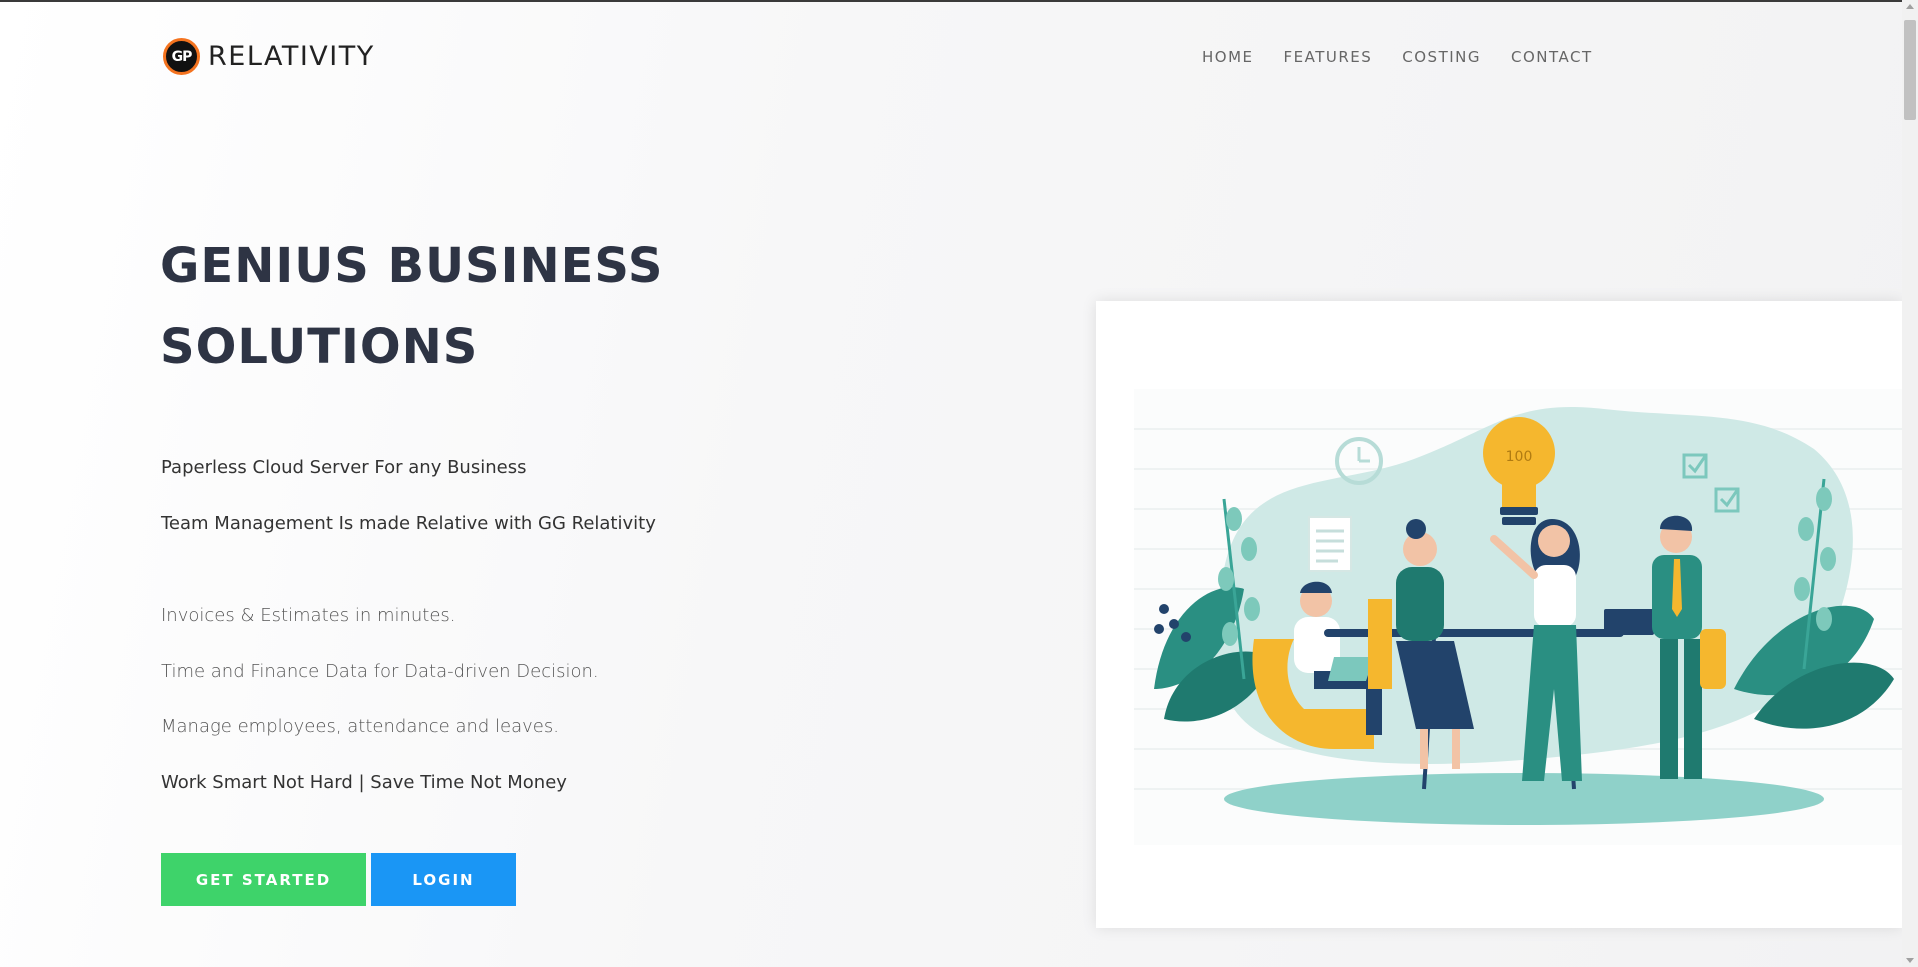 The width and height of the screenshot is (1918, 967). Describe the element at coordinates (959, 1) in the screenshot. I see `window-top-border` at that location.